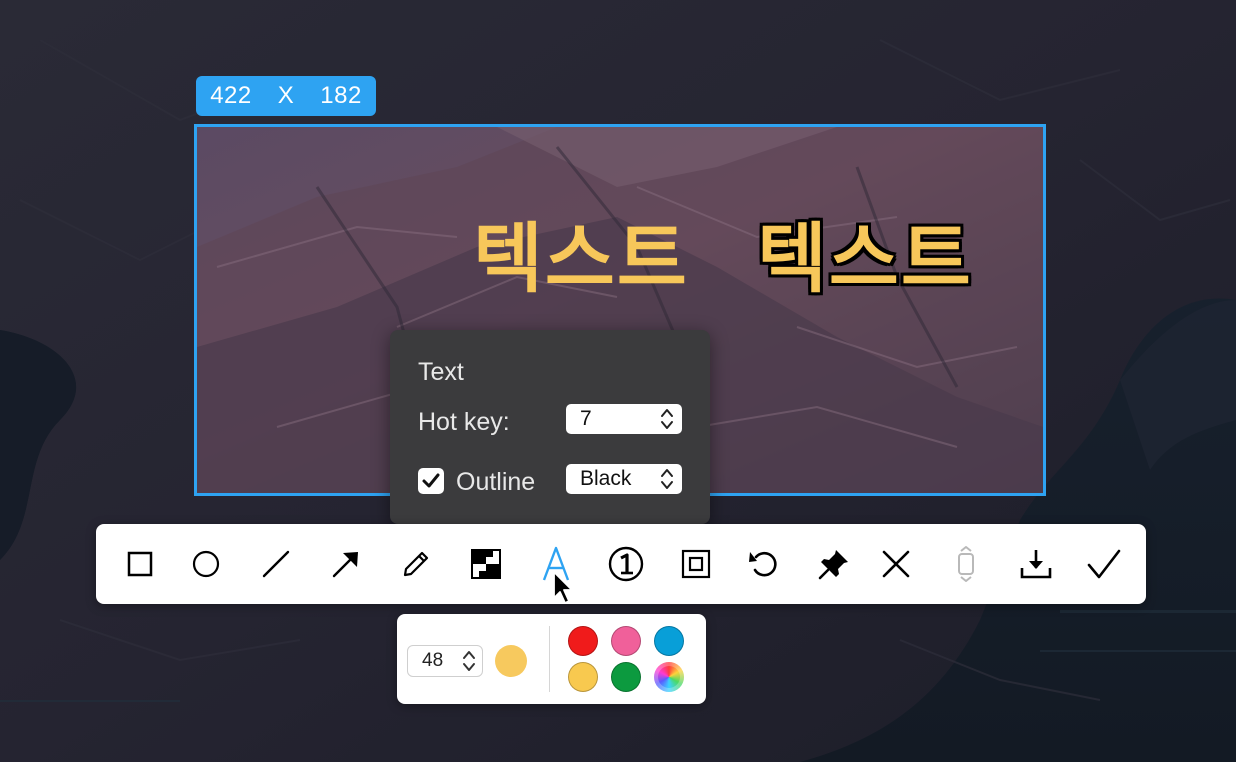  I want to click on pencil-icon, so click(416, 564).